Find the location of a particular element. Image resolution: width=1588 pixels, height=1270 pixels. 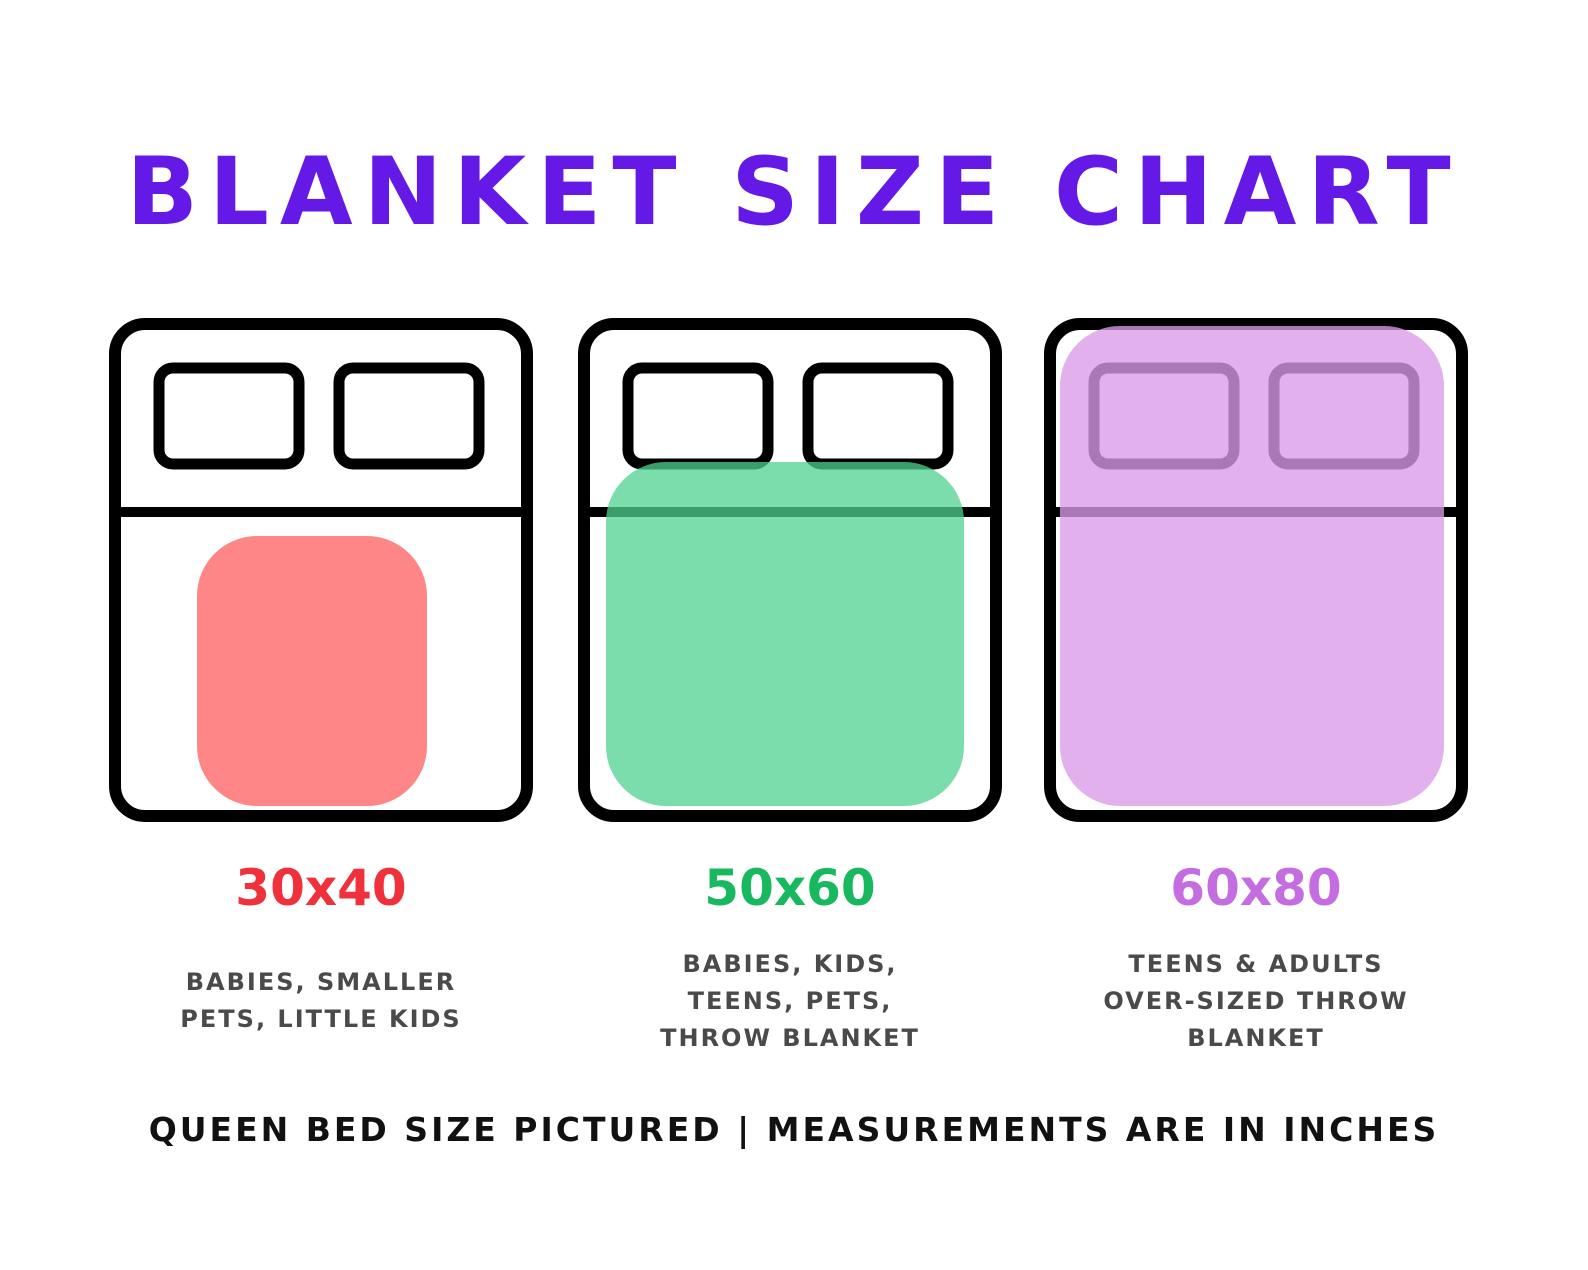

bed-diagram-60x80 is located at coordinates (1256, 570).